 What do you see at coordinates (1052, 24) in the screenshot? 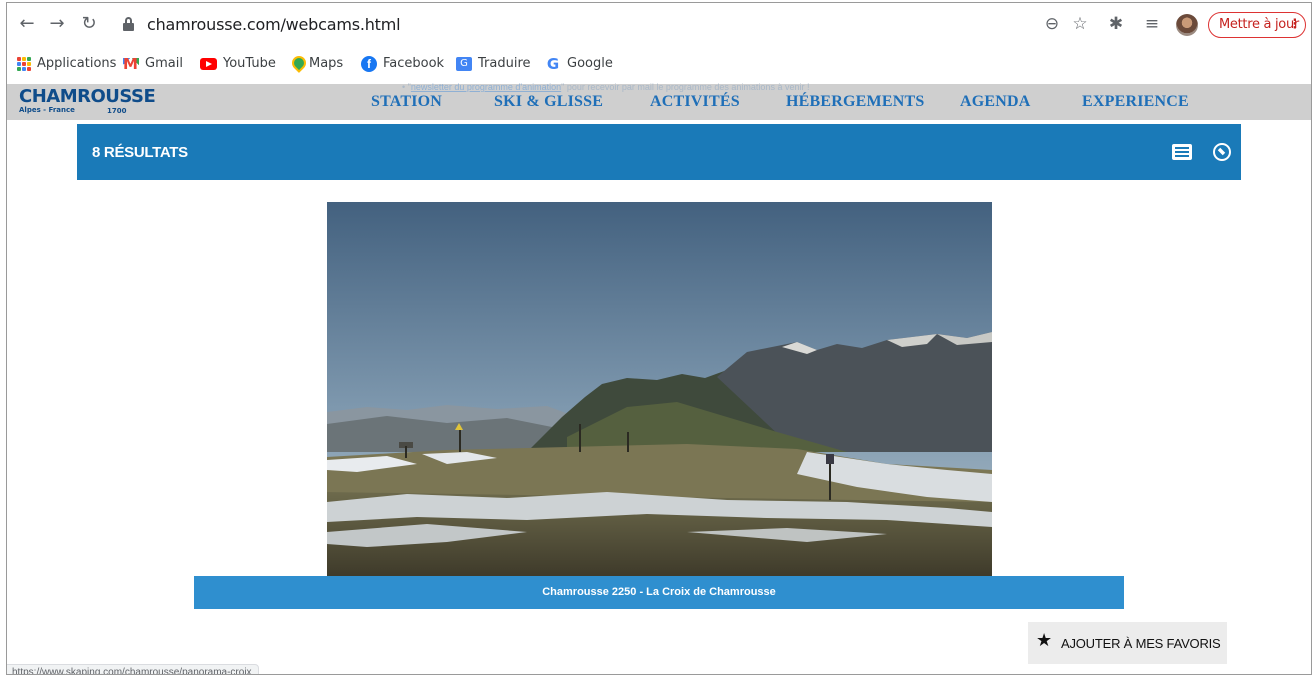
I see `zoom-icon: ⊖` at bounding box center [1052, 24].